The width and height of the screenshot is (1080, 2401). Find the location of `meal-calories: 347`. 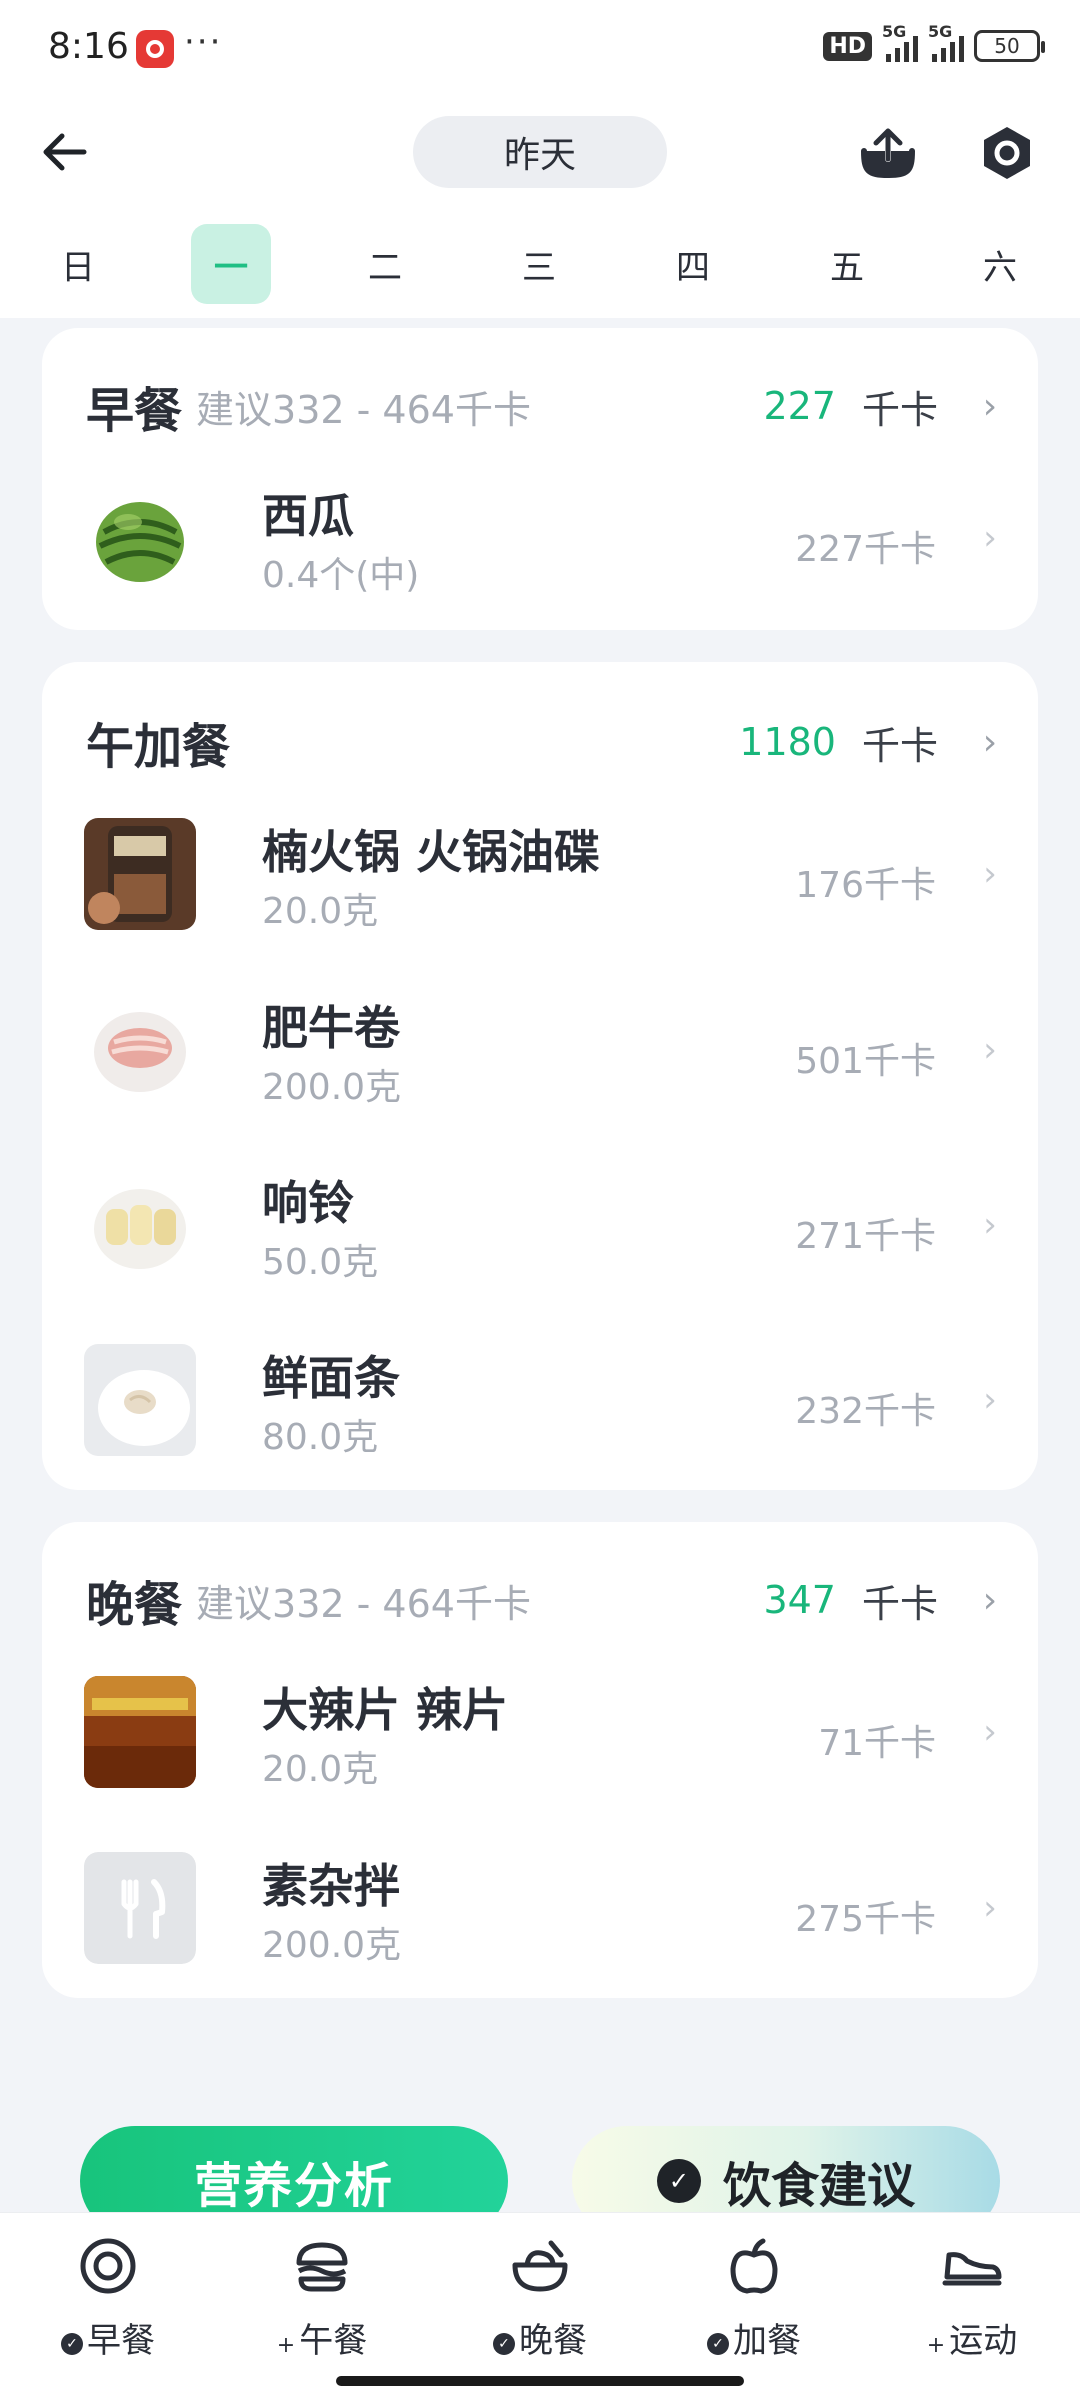

meal-calories: 347 is located at coordinates (799, 1600).